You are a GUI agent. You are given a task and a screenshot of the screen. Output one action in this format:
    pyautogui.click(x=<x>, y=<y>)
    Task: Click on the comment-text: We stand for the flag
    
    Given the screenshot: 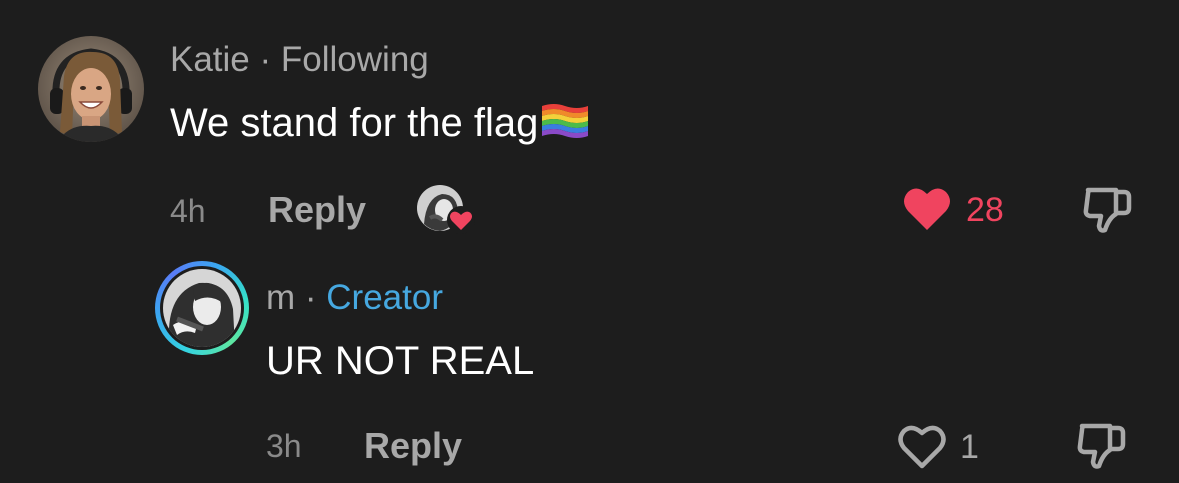 What is the action you would take?
    pyautogui.click(x=354, y=123)
    